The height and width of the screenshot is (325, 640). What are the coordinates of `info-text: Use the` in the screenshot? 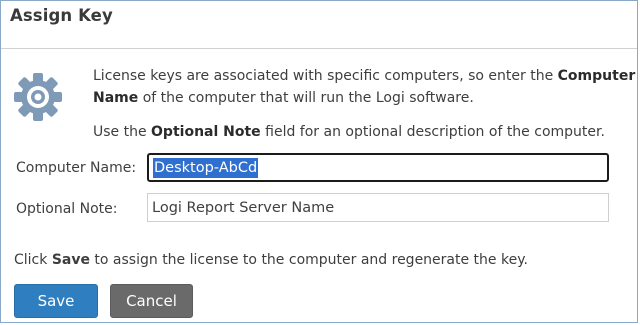 It's located at (122, 132).